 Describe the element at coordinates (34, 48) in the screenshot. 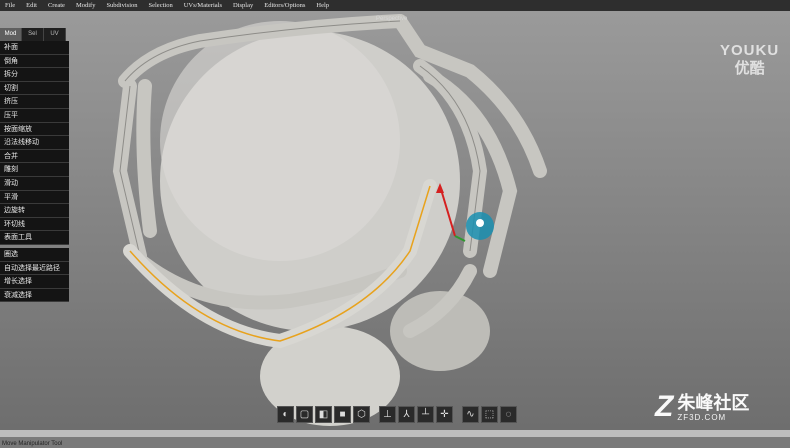

I see `tool-button: 补面` at that location.